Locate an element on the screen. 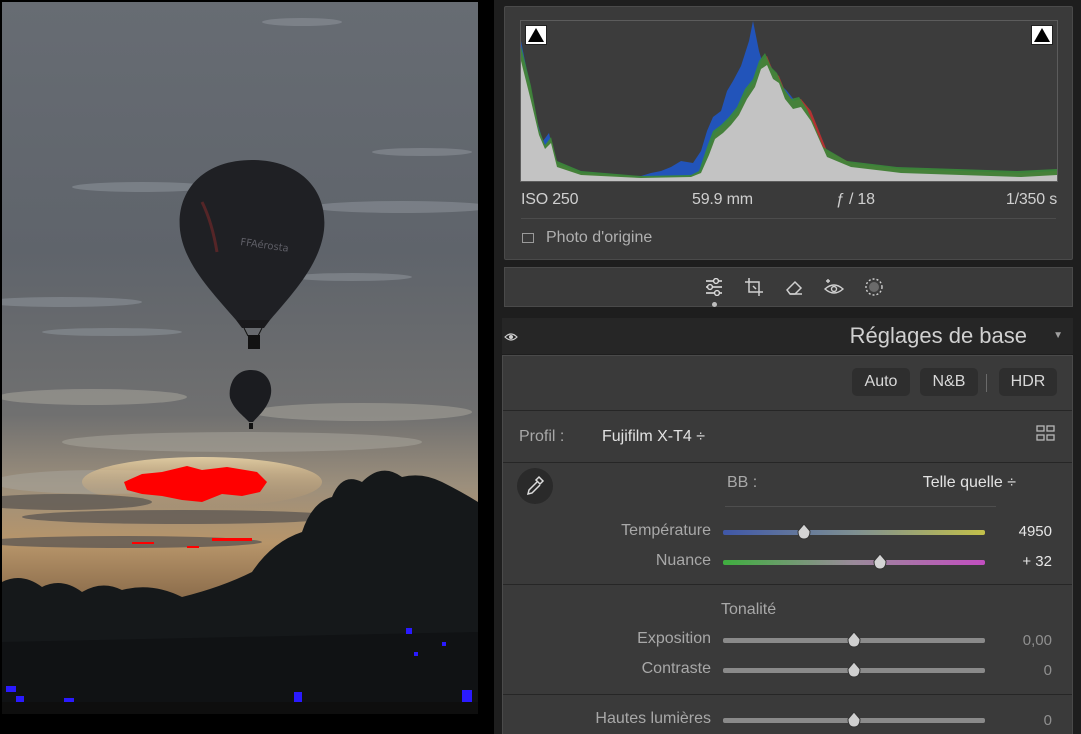  tone-heading: Tonalité is located at coordinates (749, 609).